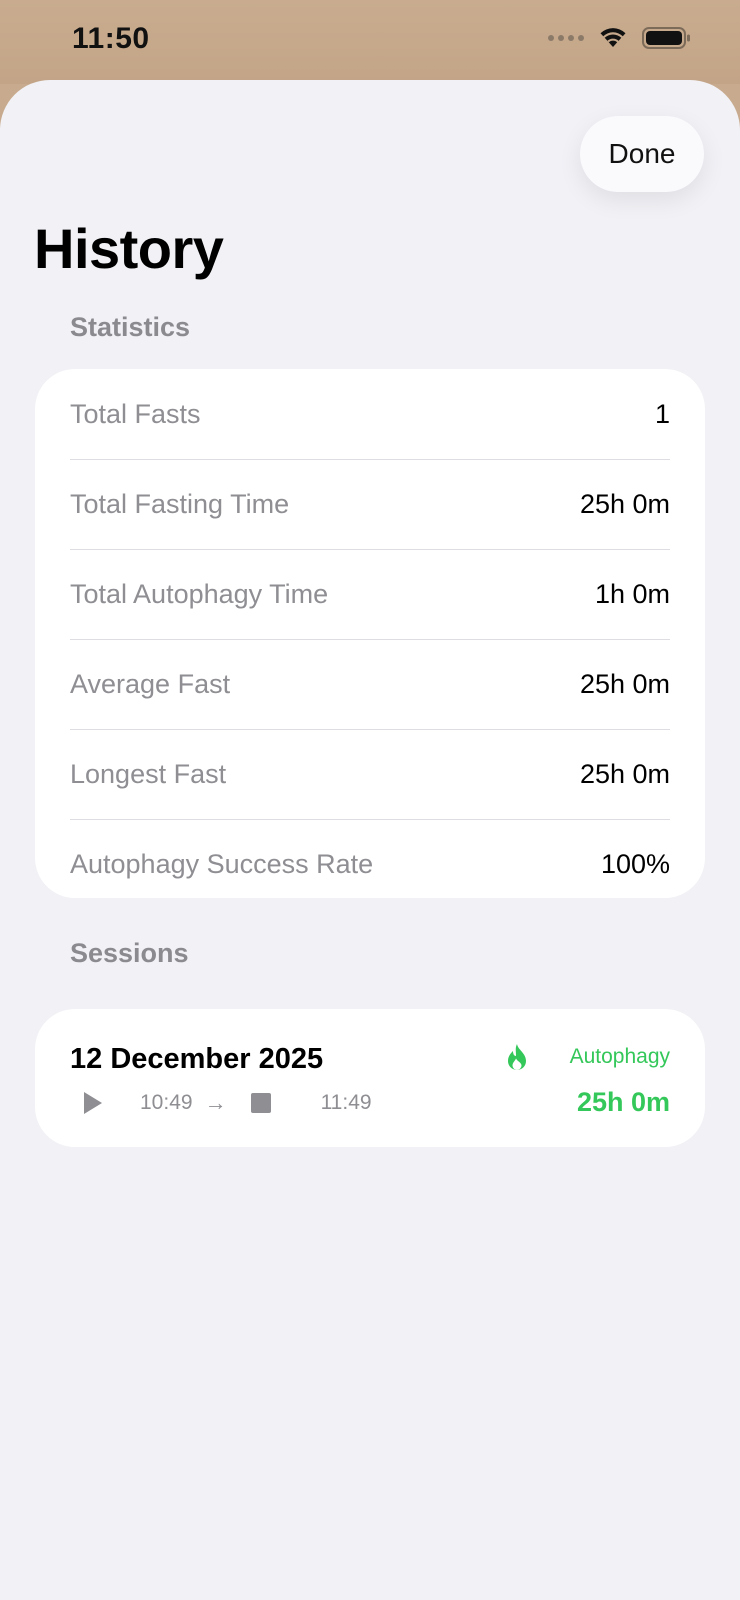  I want to click on stat-label: Total Autophagy Time, so click(199, 593).